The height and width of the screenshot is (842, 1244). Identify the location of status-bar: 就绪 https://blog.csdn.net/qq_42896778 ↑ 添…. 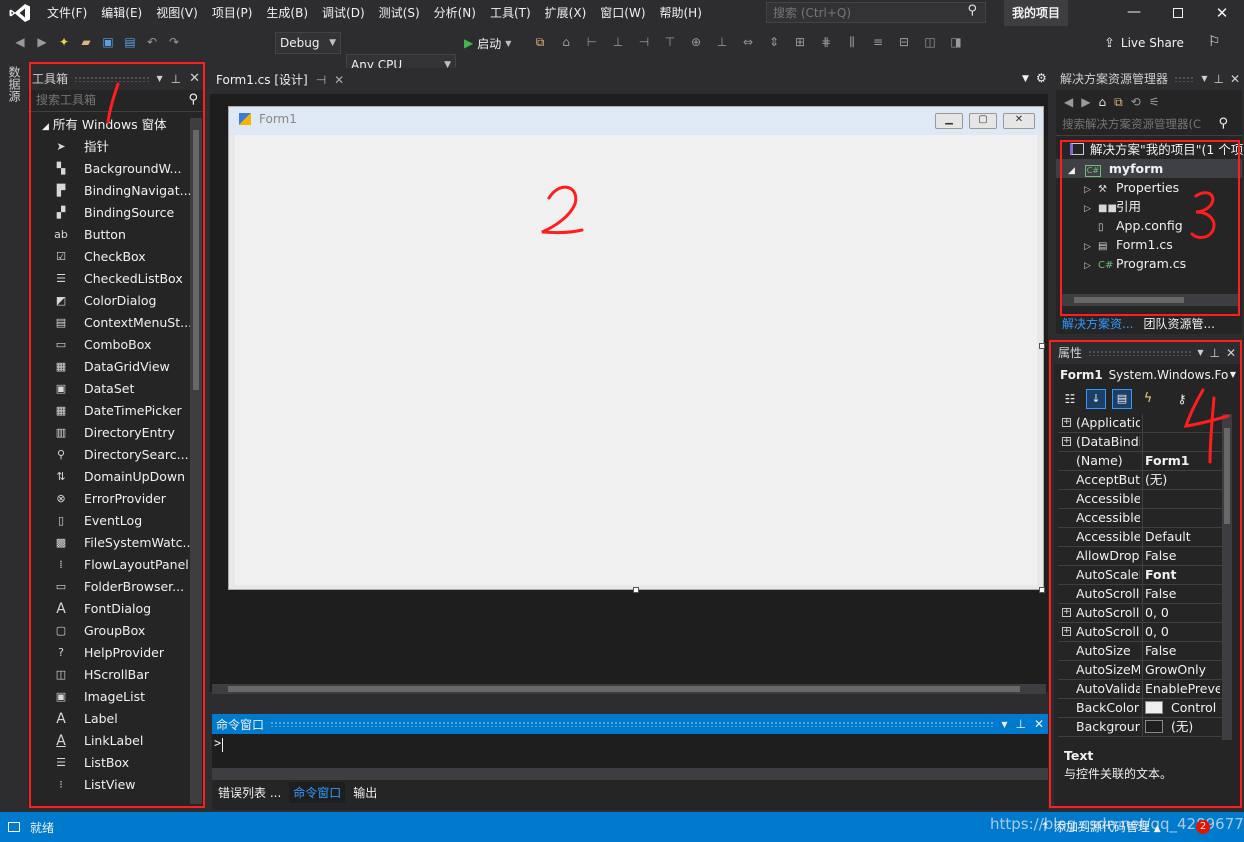
(622, 827).